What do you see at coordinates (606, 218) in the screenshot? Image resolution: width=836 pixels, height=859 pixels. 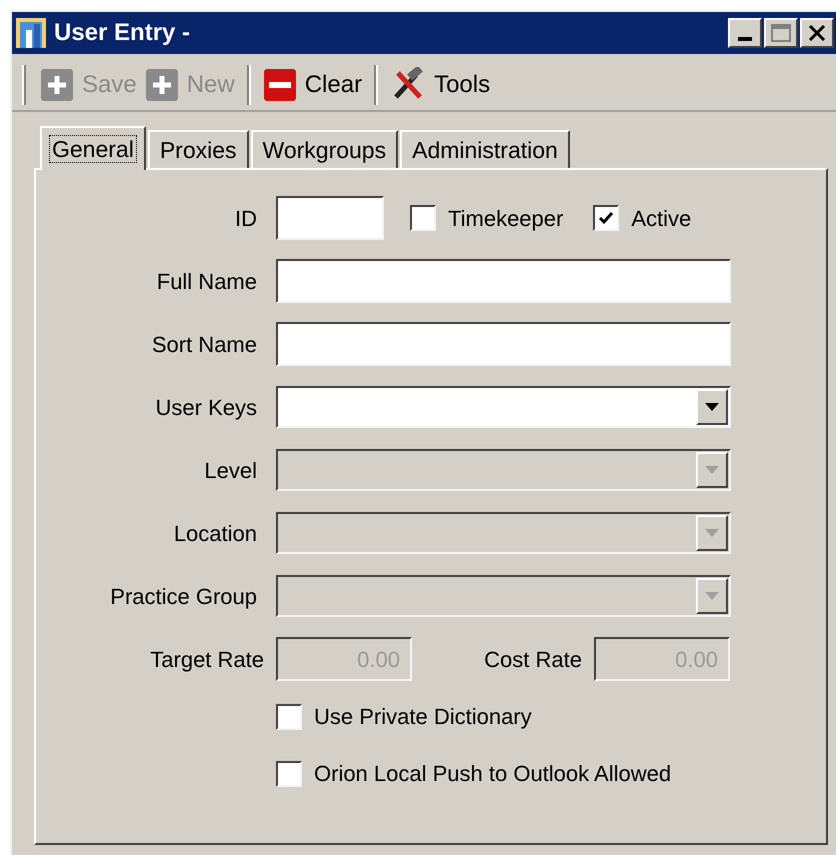 I see `check-icon` at bounding box center [606, 218].